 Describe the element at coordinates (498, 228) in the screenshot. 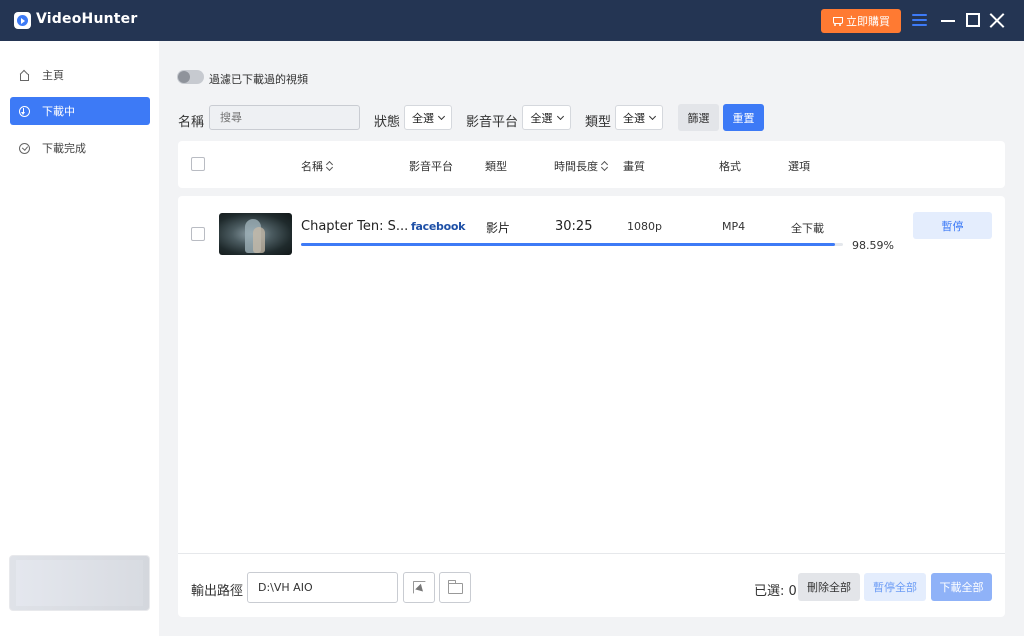

I see `video-type: 影片` at that location.